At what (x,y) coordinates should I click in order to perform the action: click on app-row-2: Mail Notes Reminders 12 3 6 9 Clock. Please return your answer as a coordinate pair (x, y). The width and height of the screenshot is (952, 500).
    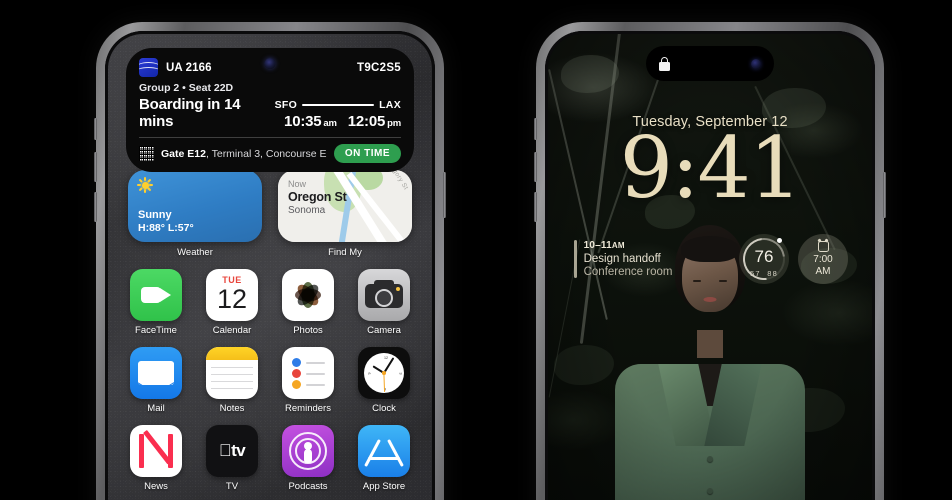
    Looking at the image, I should click on (270, 380).